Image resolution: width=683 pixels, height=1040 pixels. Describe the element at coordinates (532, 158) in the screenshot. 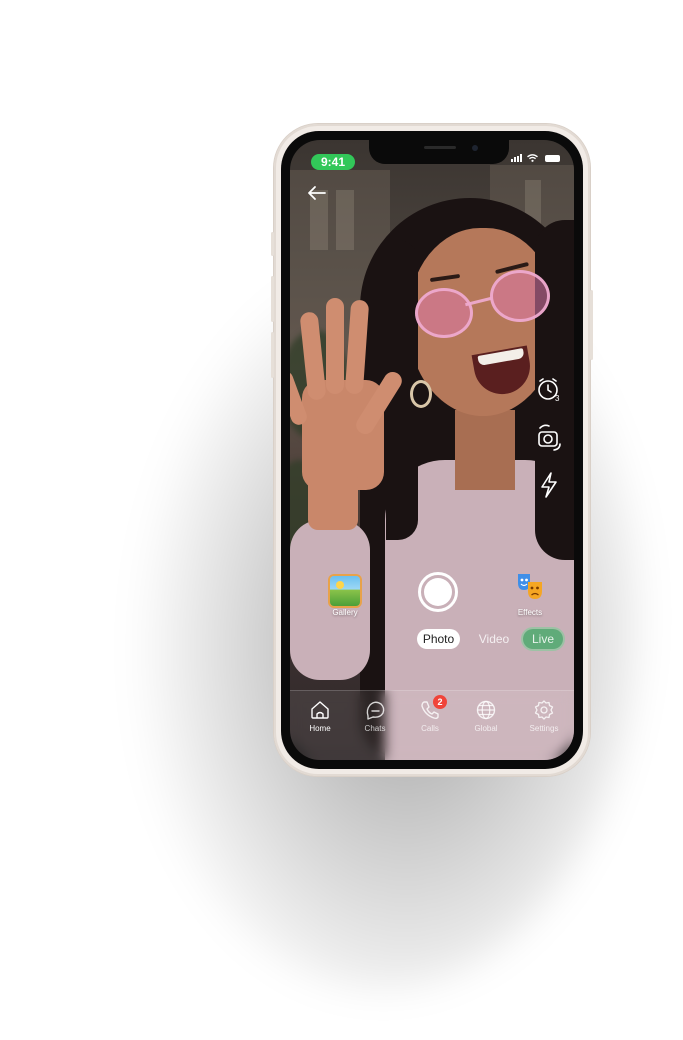

I see `wifi-icon` at that location.